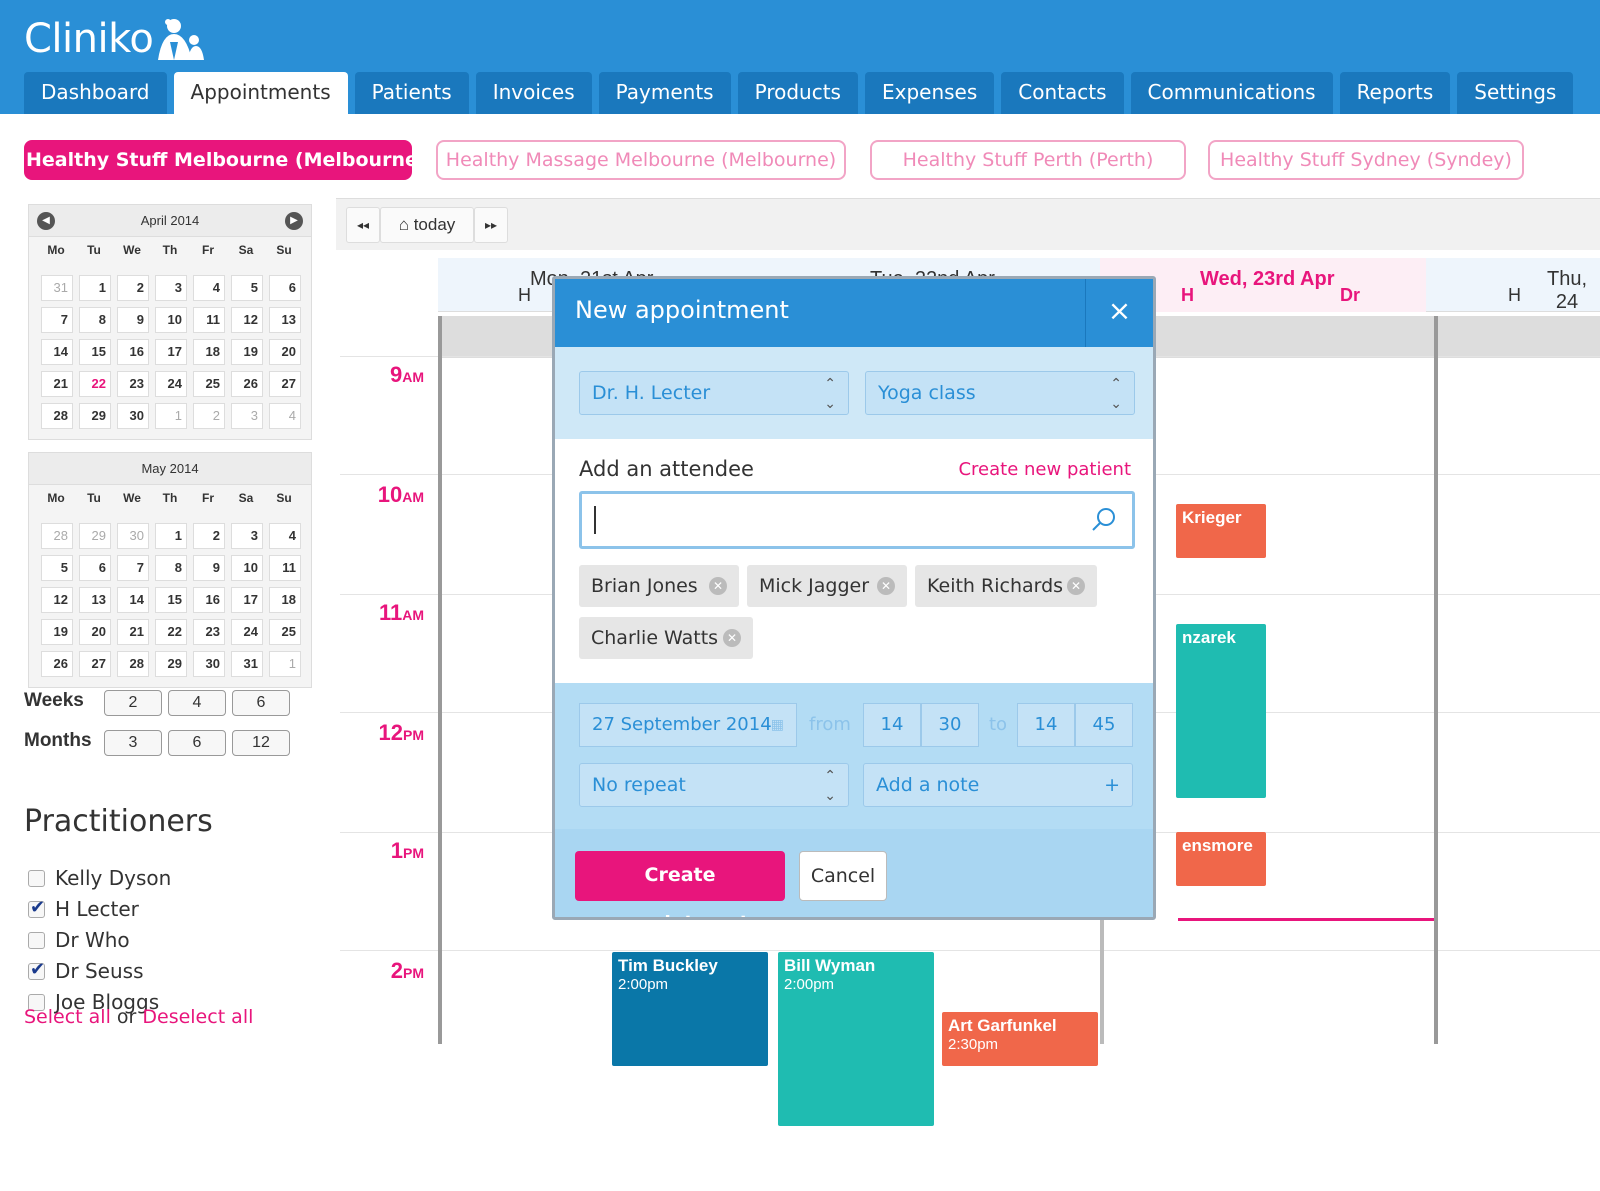  Describe the element at coordinates (1028, 160) in the screenshot. I see `location-button-perth: Healthy Stuff Perth (Perth)` at that location.